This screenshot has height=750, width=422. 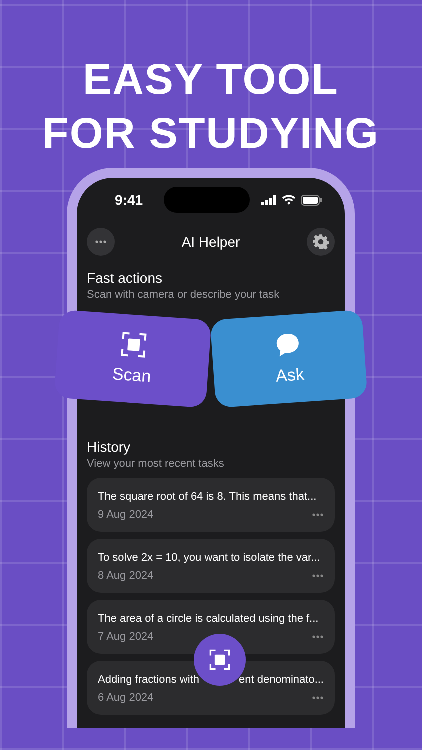 What do you see at coordinates (126, 576) in the screenshot?
I see `history-date: 8 Aug 2024` at bounding box center [126, 576].